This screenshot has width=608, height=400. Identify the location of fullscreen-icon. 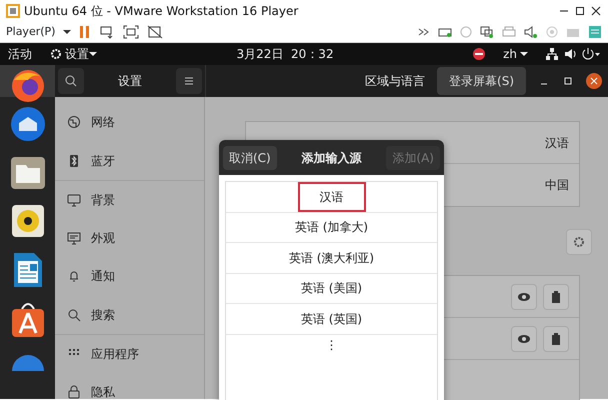
(131, 32).